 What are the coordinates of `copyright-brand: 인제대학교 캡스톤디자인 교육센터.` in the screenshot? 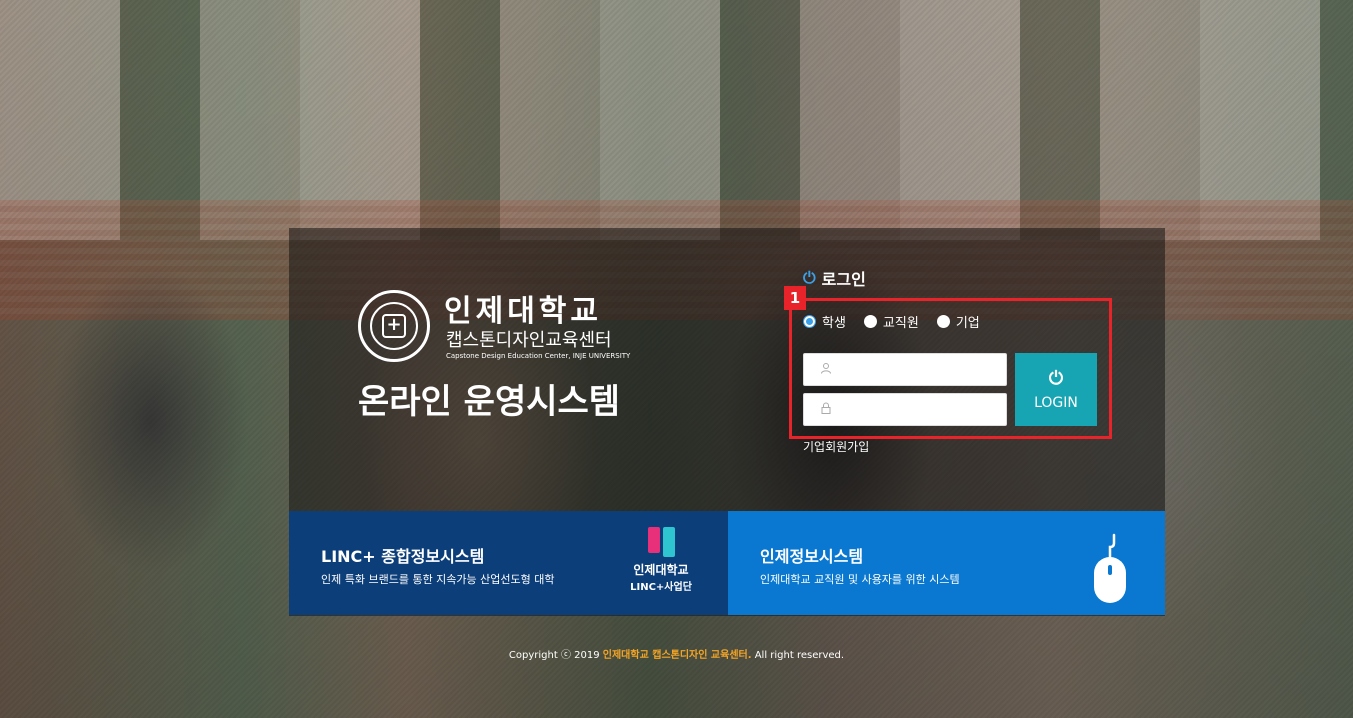 It's located at (677, 655).